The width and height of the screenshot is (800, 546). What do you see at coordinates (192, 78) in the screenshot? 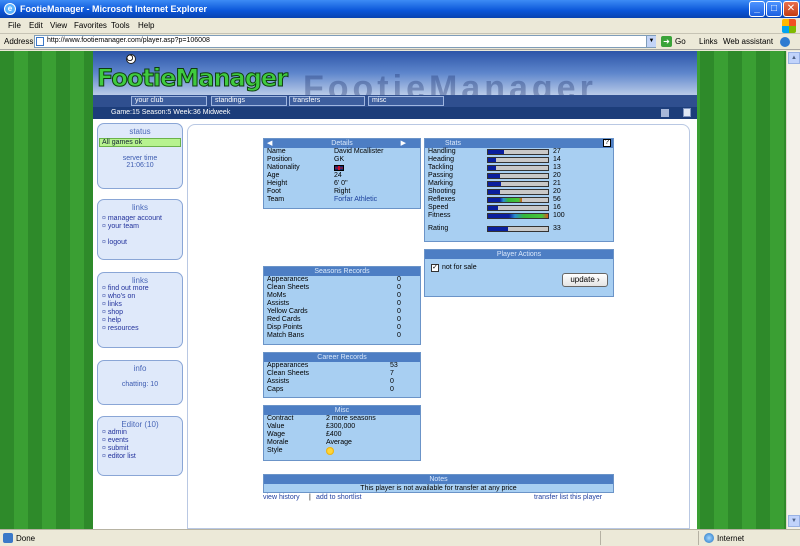
I see `site-logo: FootieManager` at bounding box center [192, 78].